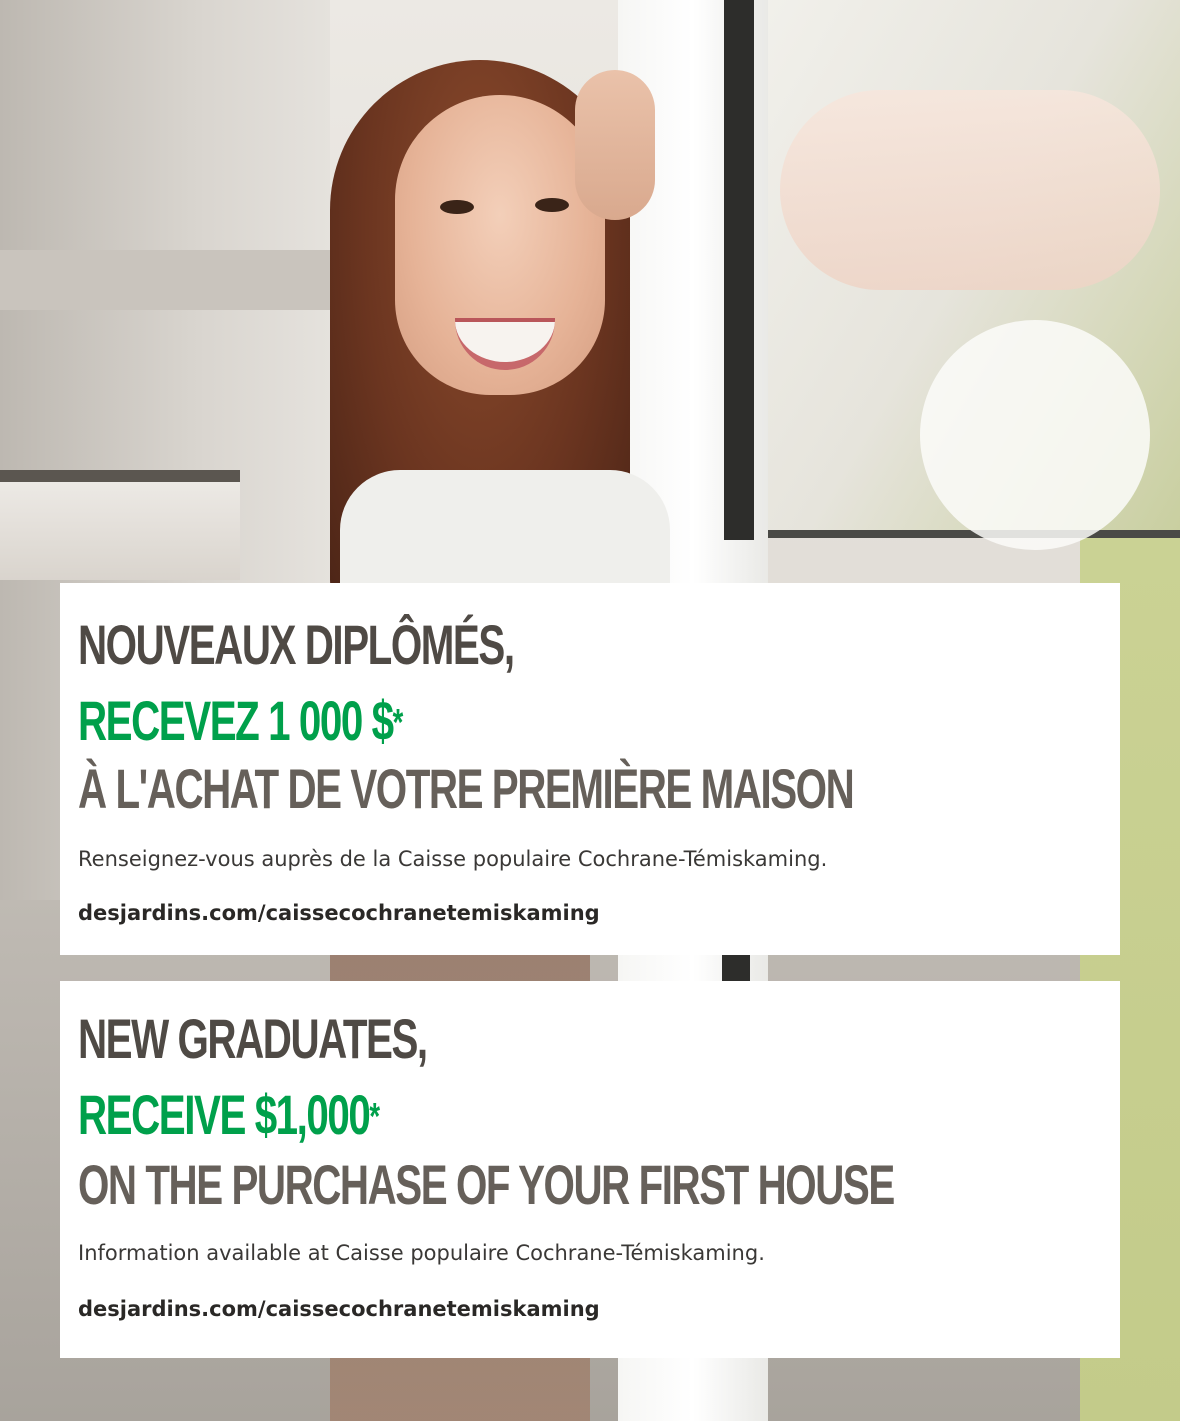 Image resolution: width=1180 pixels, height=1421 pixels. I want to click on french-website-link: desjardins.com/caissecochranetemiskaming, so click(339, 913).